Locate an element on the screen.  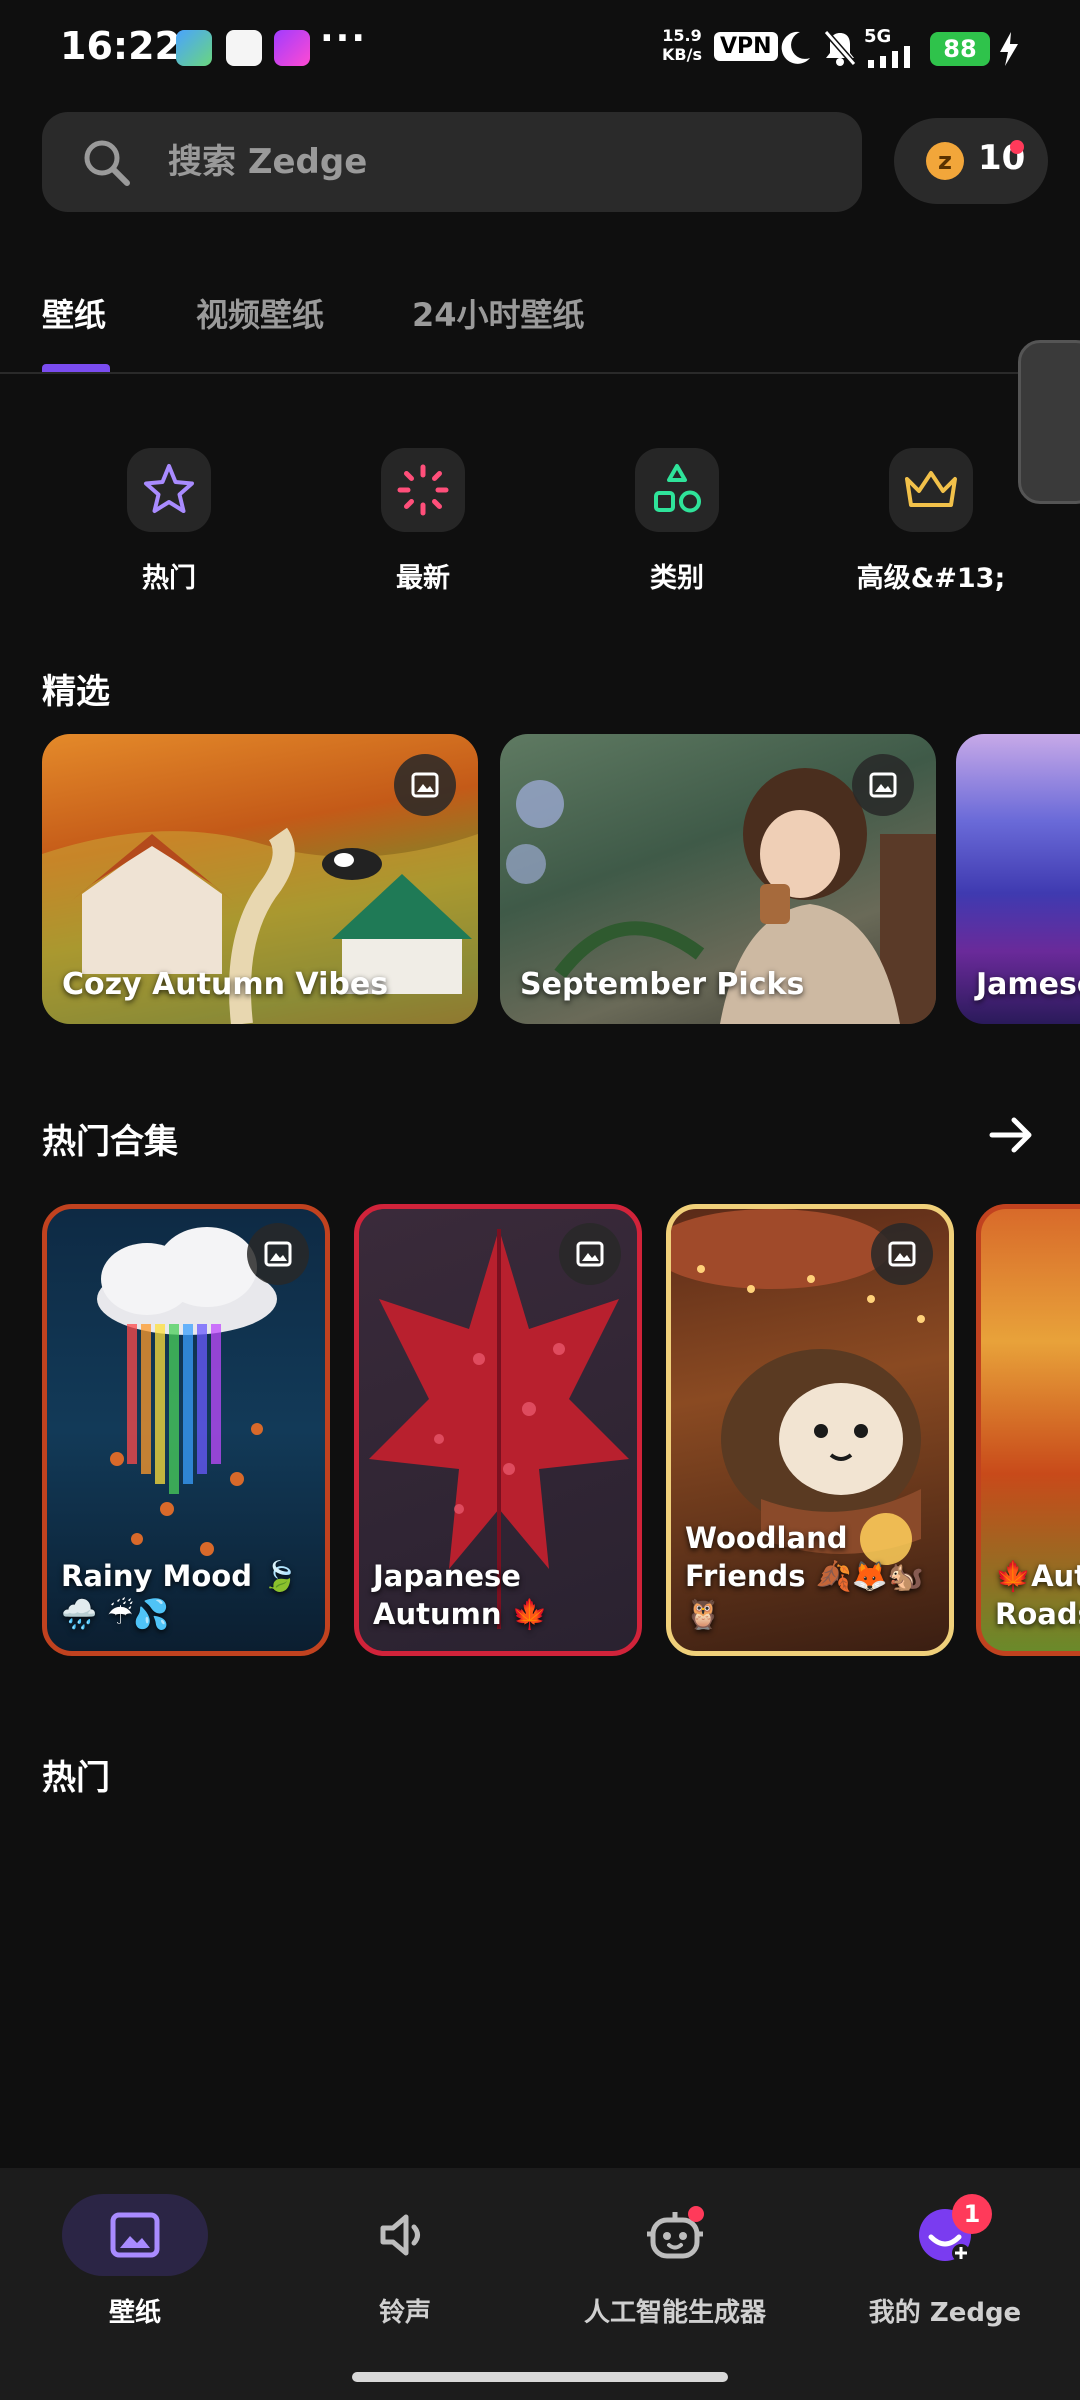
nav-wallpapers: 壁纸 is located at coordinates (135, 2261).